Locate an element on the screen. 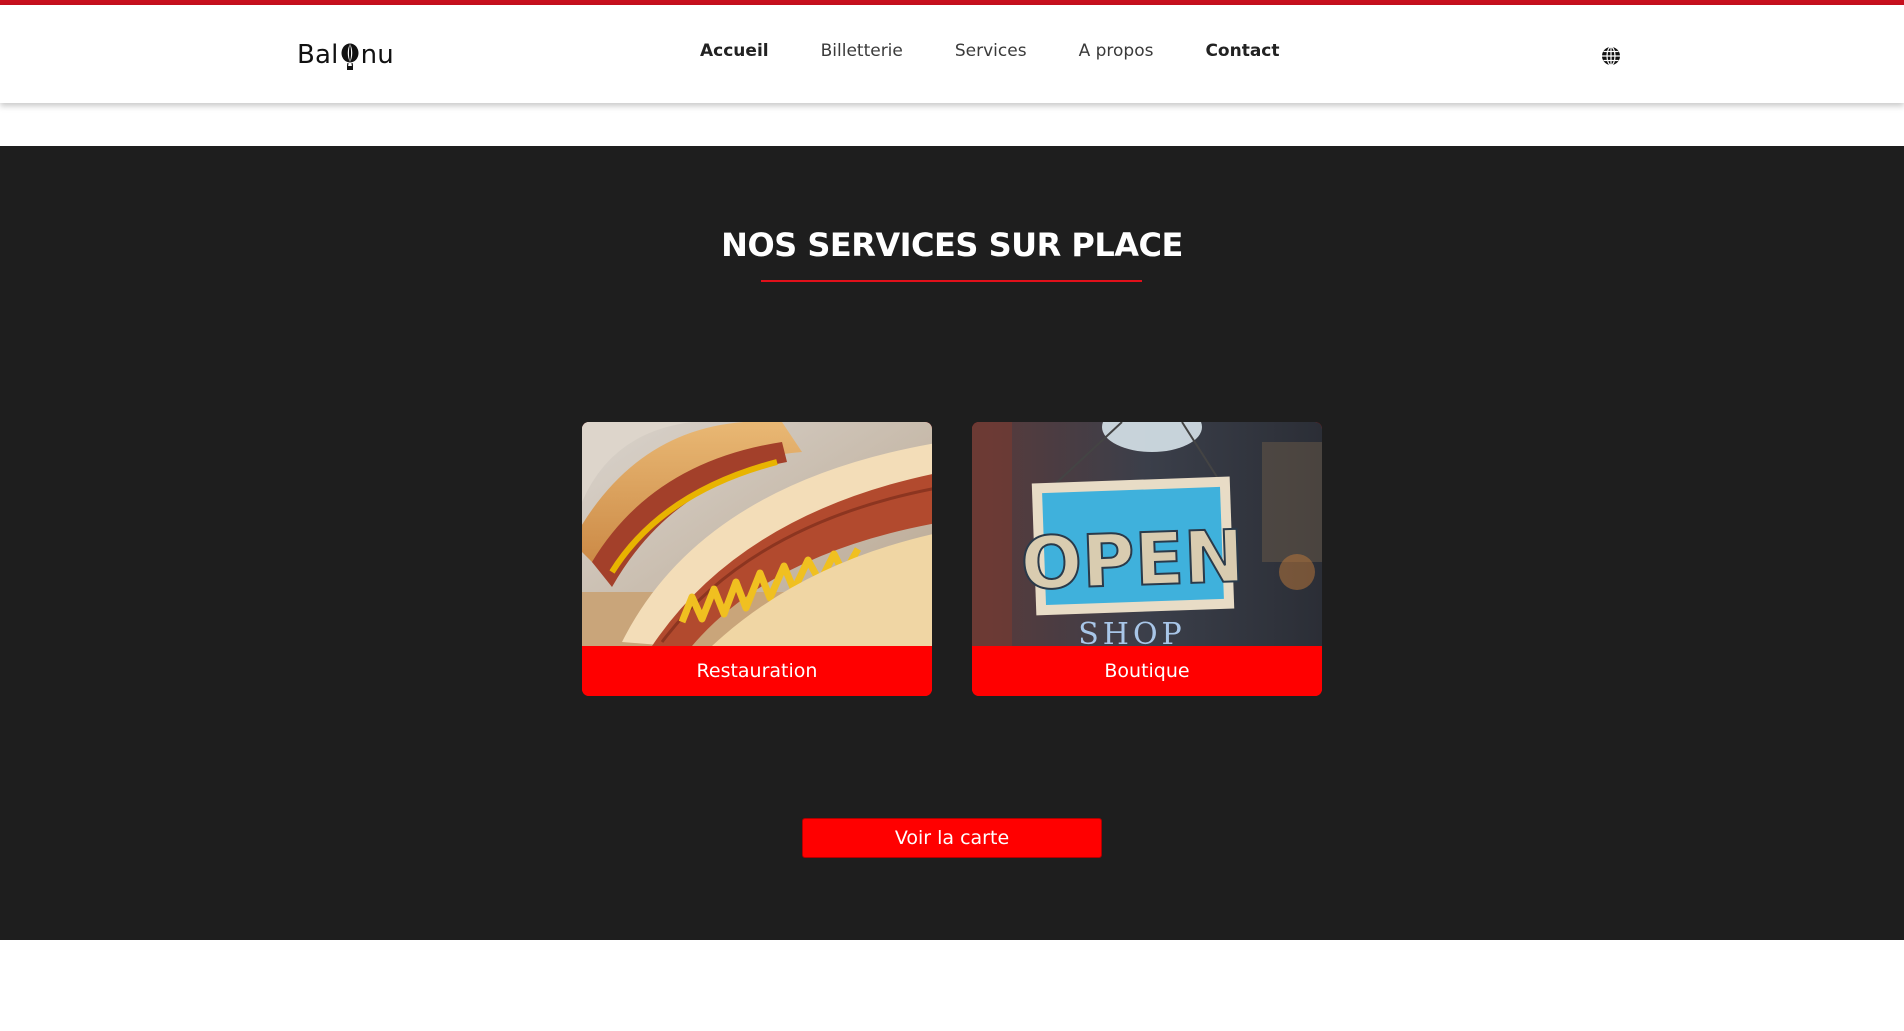 Image resolution: width=1904 pixels, height=1031 pixels. card-label: Restauration is located at coordinates (757, 671).